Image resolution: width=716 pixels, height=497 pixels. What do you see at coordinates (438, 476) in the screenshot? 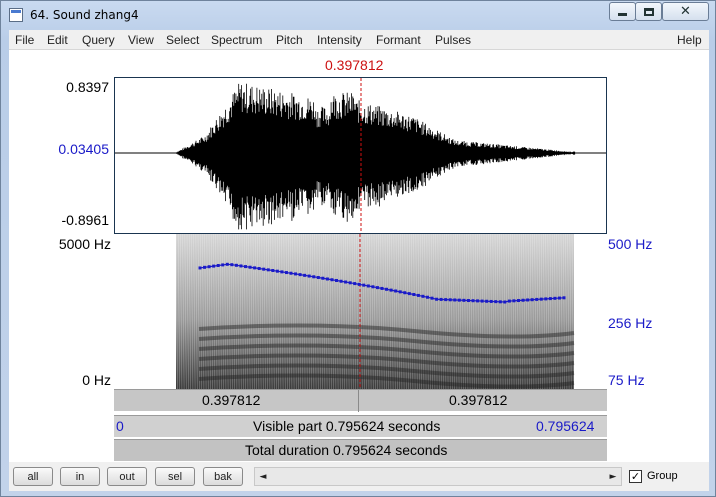
I see `horizontal-scrollbar: ◄ ►` at bounding box center [438, 476].